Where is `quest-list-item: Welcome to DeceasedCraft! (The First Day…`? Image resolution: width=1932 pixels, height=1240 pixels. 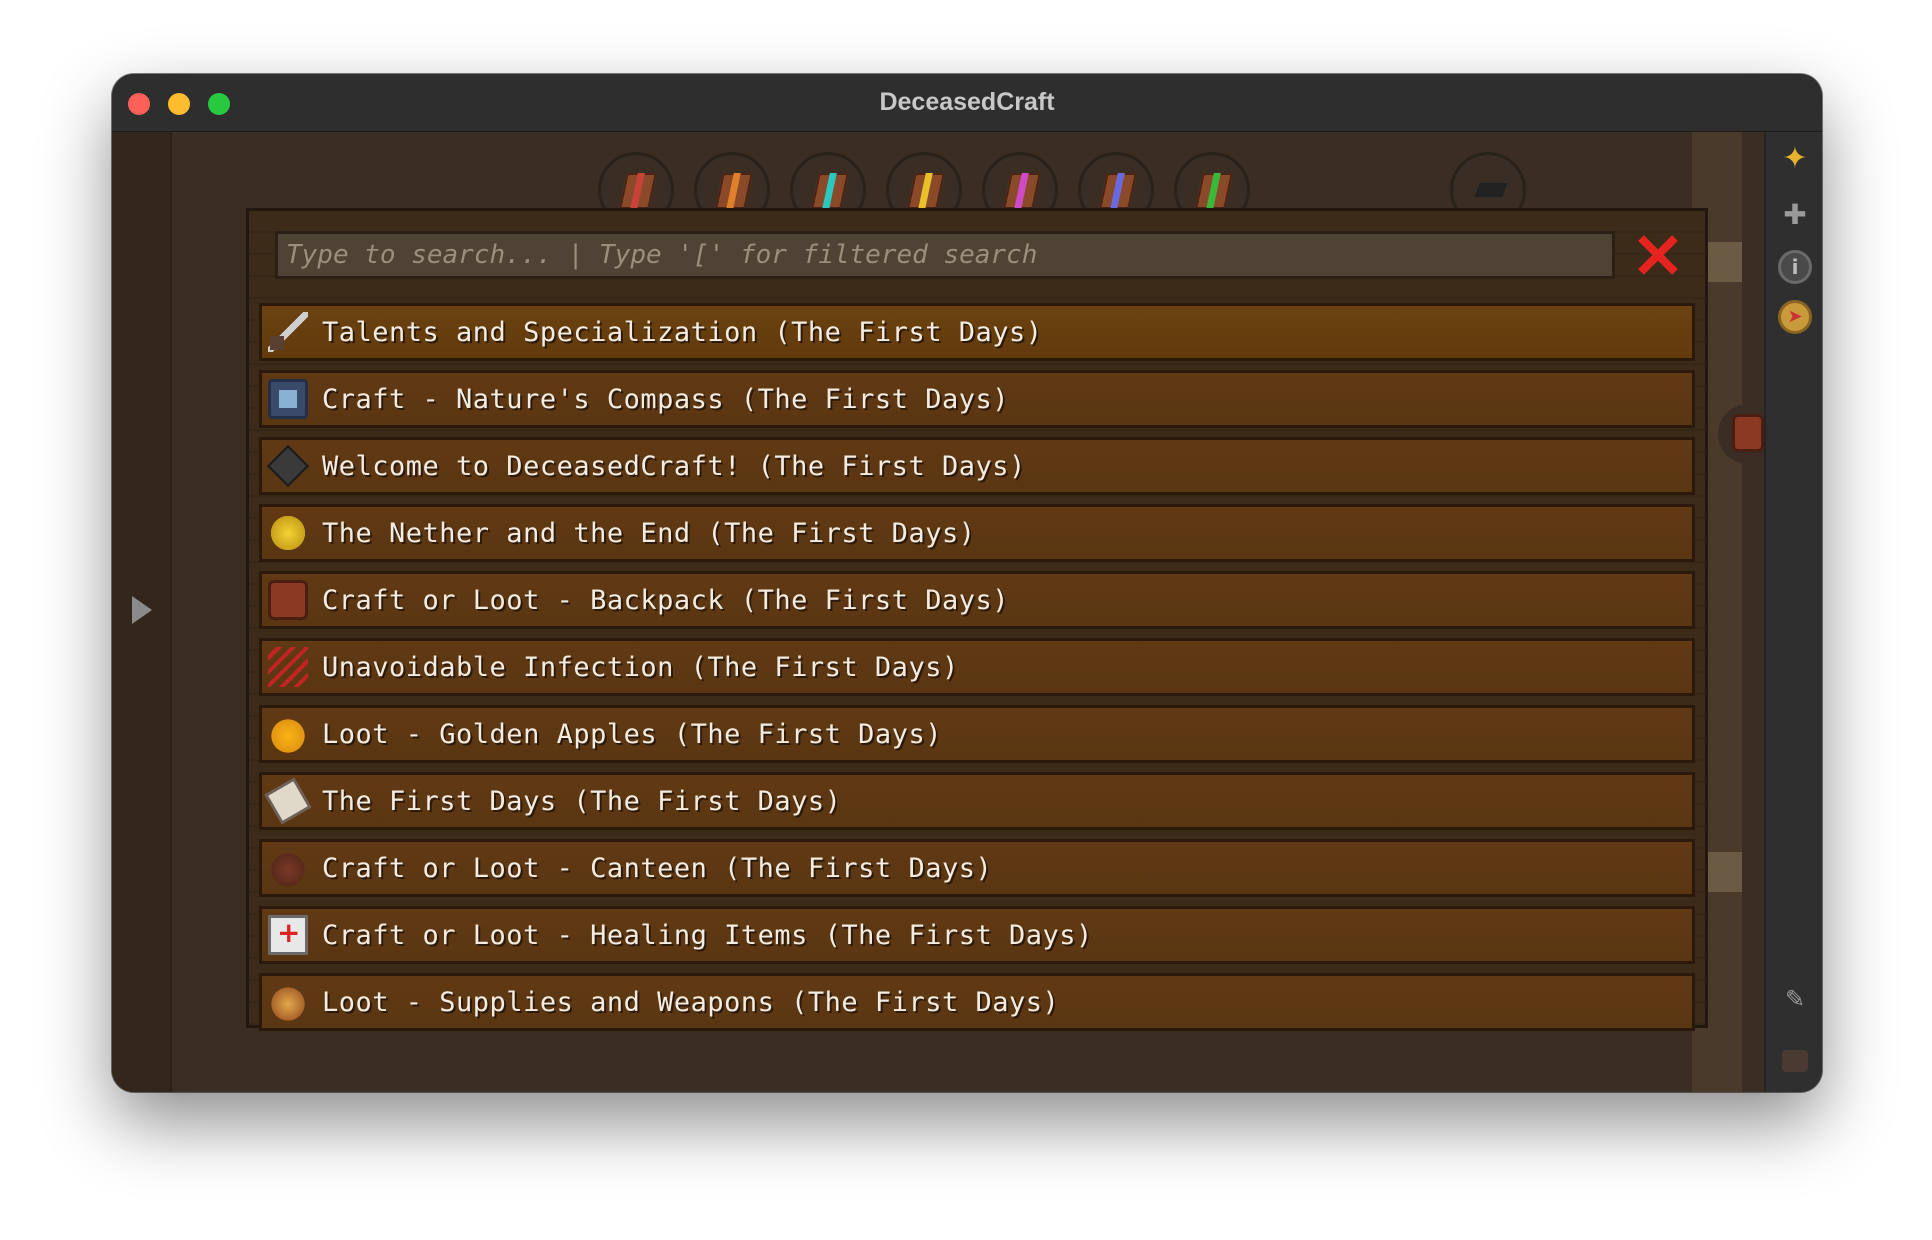 quest-list-item: Welcome to DeceasedCraft! (The First Day… is located at coordinates (977, 466).